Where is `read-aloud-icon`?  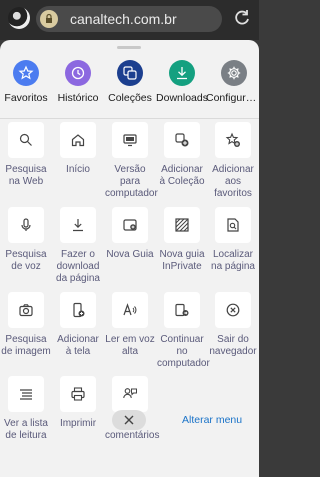 read-aloud-icon is located at coordinates (130, 310).